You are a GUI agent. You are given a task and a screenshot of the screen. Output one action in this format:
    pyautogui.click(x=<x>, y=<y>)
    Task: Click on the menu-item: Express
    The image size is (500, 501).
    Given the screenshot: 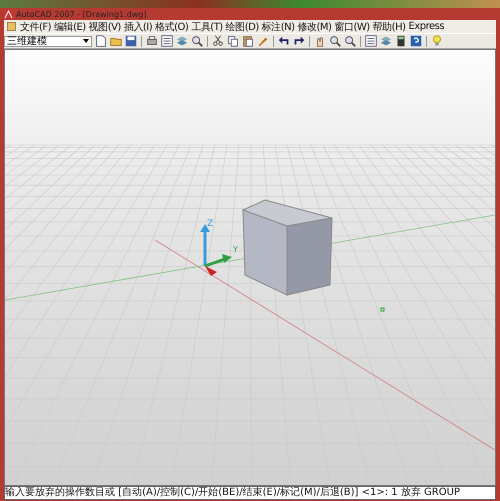 What is the action you would take?
    pyautogui.click(x=426, y=26)
    